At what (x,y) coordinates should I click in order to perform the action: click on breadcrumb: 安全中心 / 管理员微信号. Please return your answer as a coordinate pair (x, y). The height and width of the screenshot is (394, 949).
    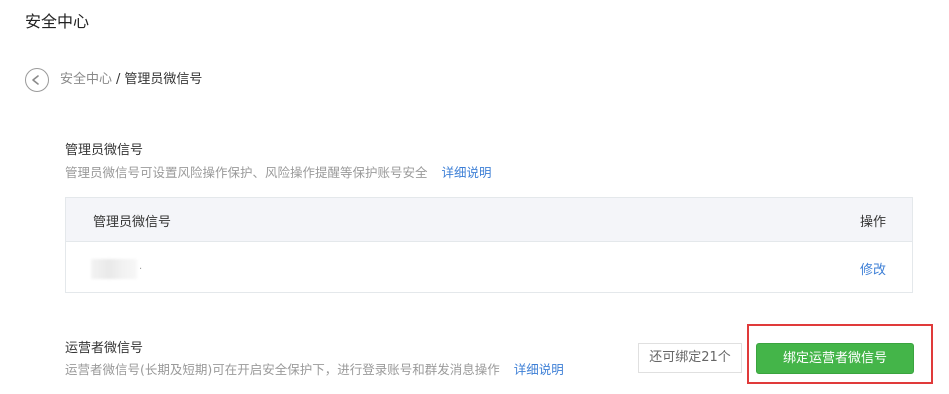
    Looking at the image, I should click on (131, 80).